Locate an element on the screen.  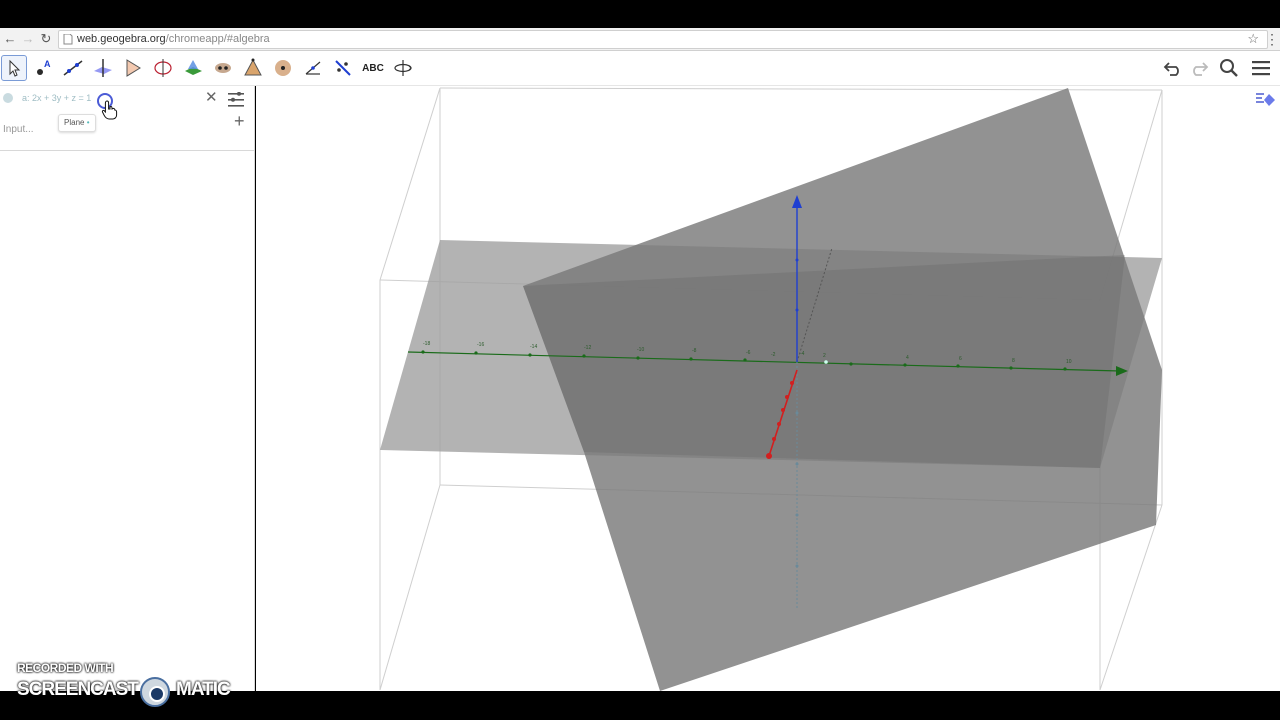
url-path: /chromeapp/#algebra is located at coordinates (217, 39).